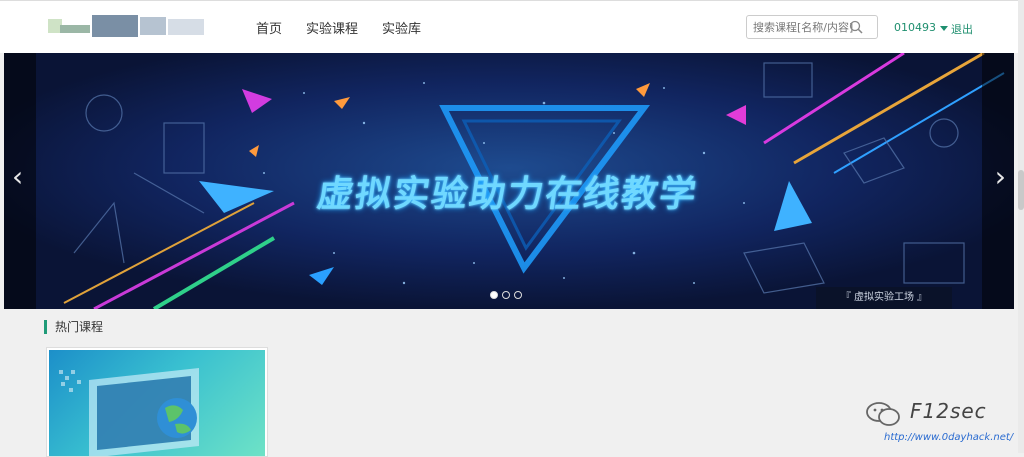  What do you see at coordinates (884, 416) in the screenshot?
I see `wechat-icon` at bounding box center [884, 416].